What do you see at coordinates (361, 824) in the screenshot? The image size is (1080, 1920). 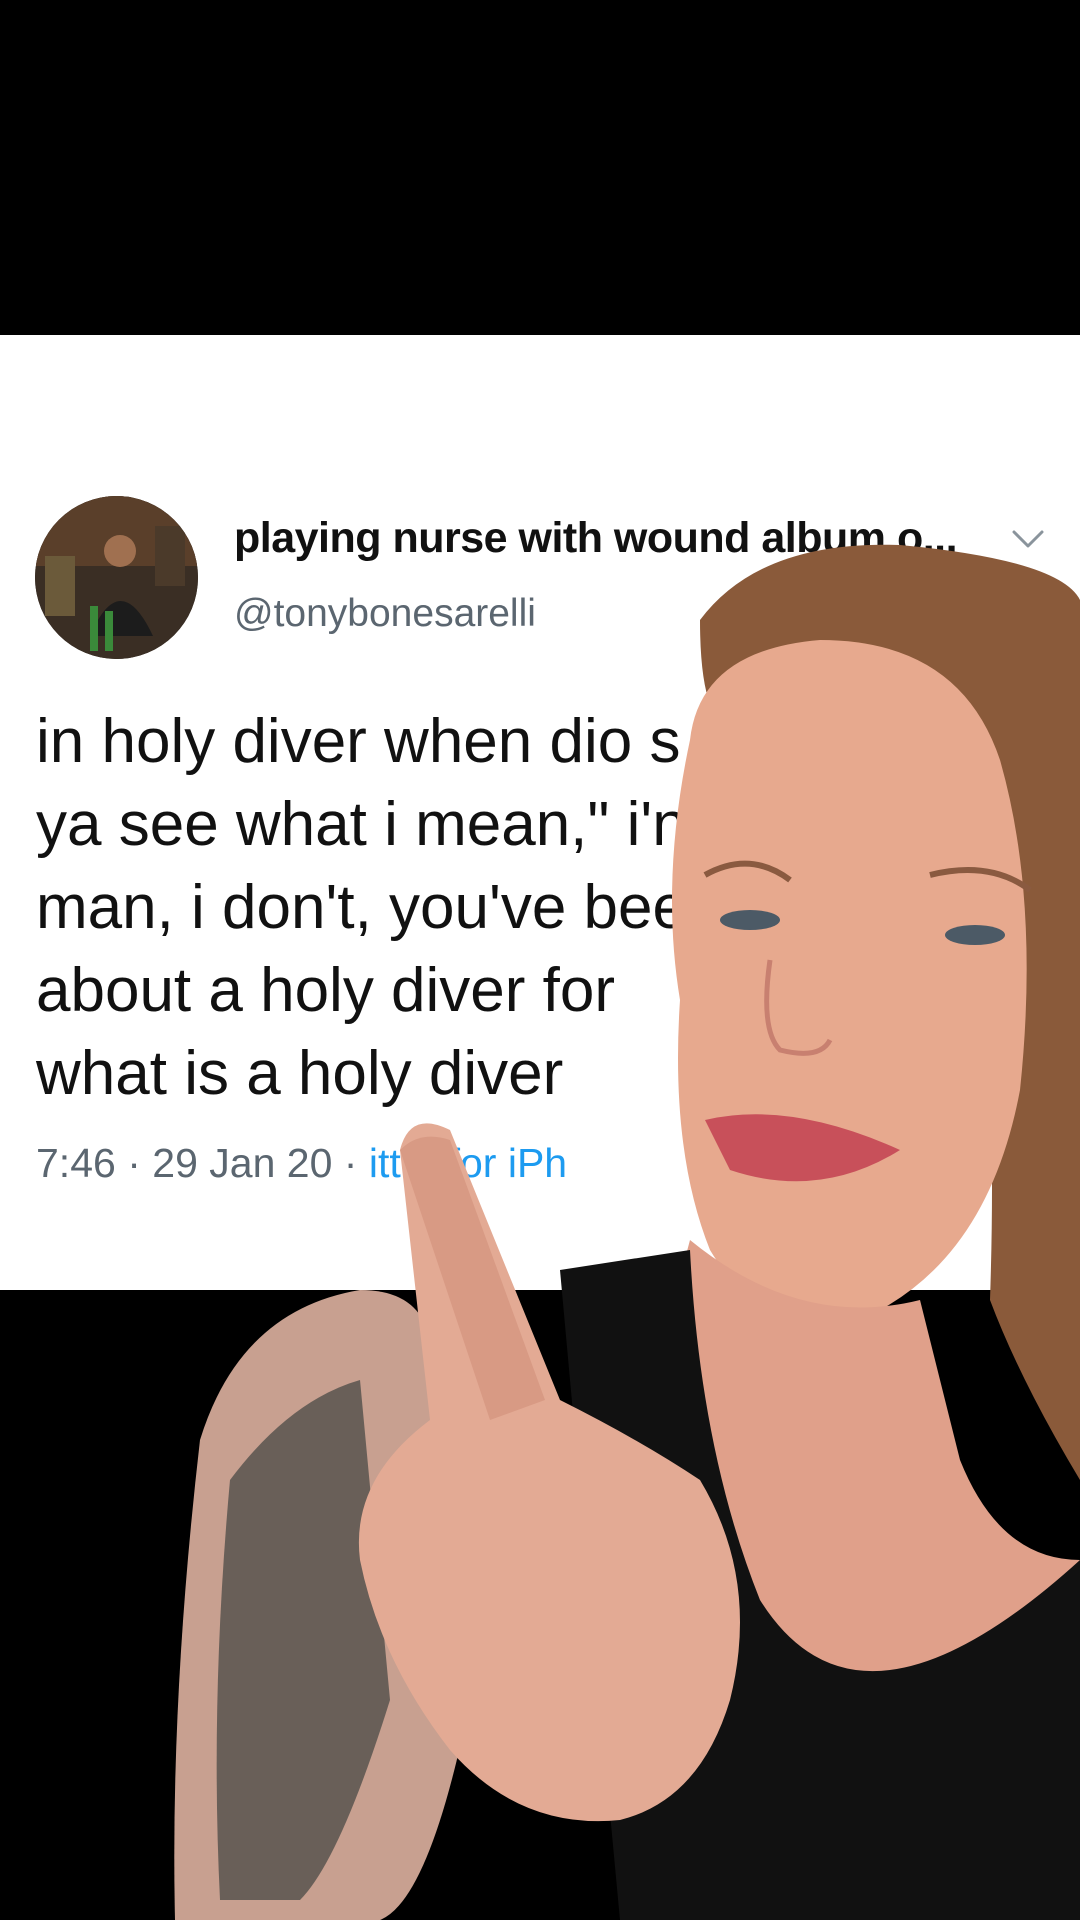 I see `tweet-text-line: ya see what i mean," i'n` at bounding box center [361, 824].